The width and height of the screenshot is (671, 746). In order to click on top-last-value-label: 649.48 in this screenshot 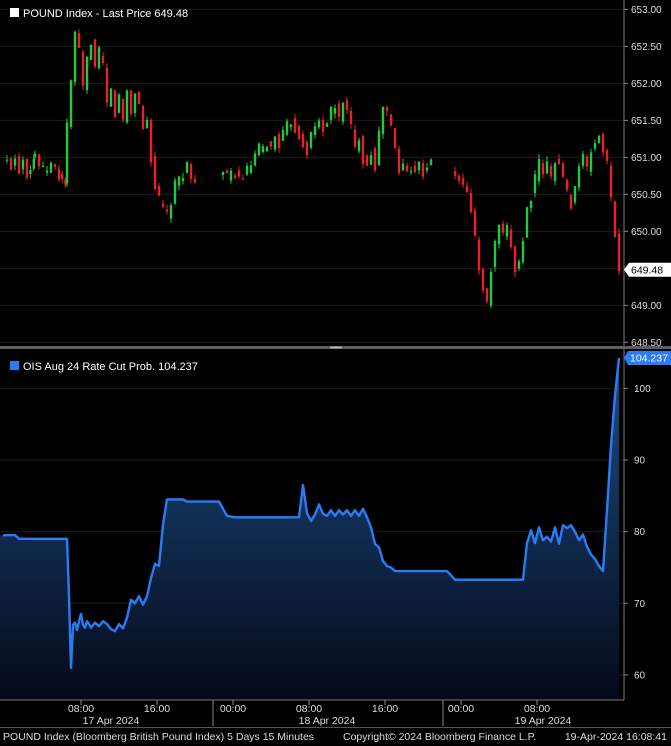, I will do `click(647, 271)`.